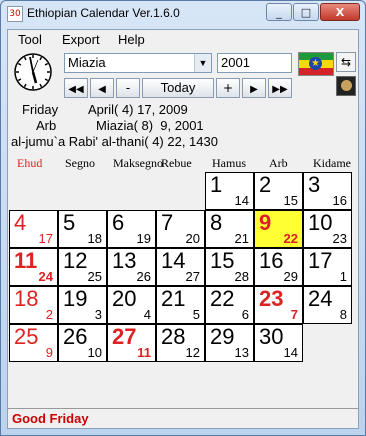 The width and height of the screenshot is (366, 436). I want to click on day-cell: 30 14, so click(278, 343).